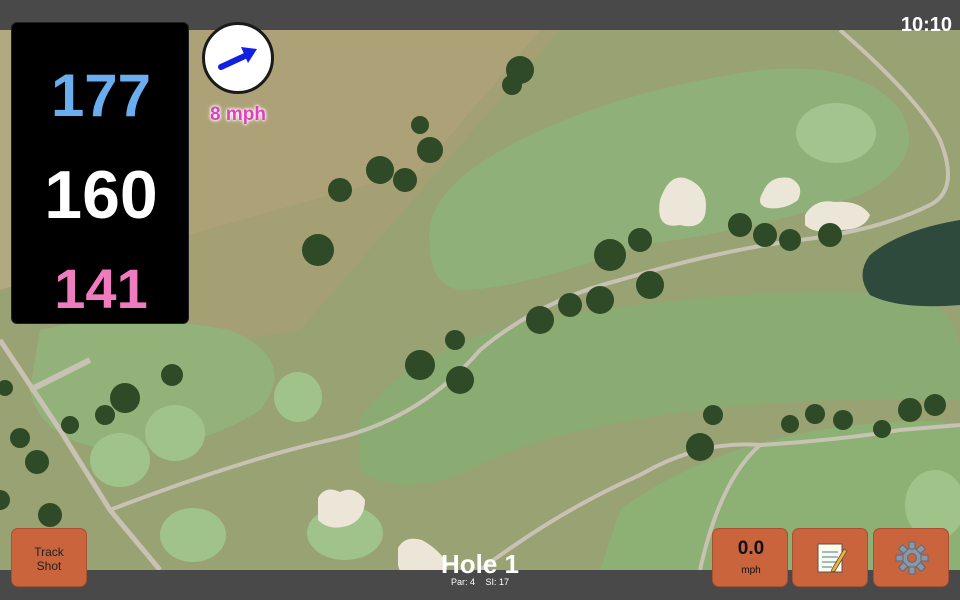  What do you see at coordinates (926, 25) in the screenshot?
I see `status-time: 10:10` at bounding box center [926, 25].